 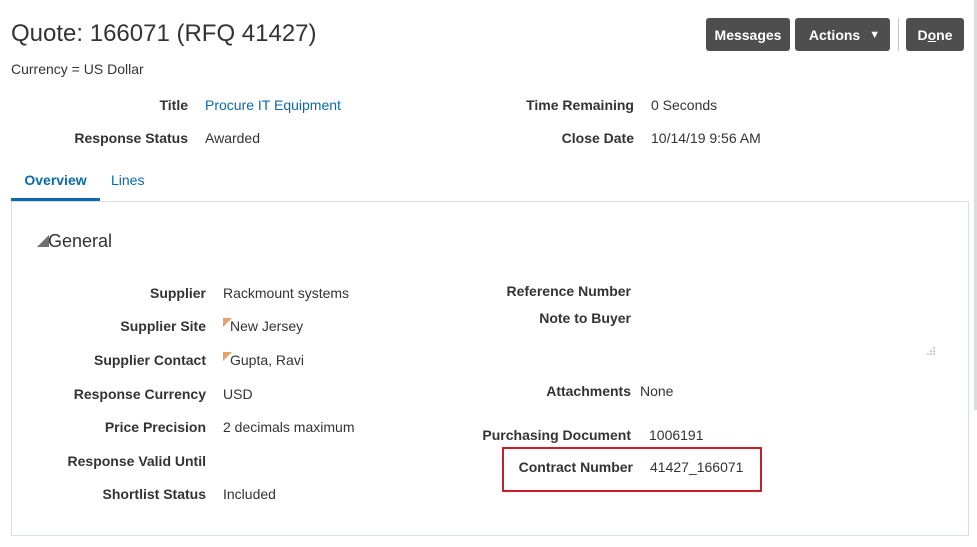 I want to click on price-precision-label: Price Precision, so click(x=155, y=427).